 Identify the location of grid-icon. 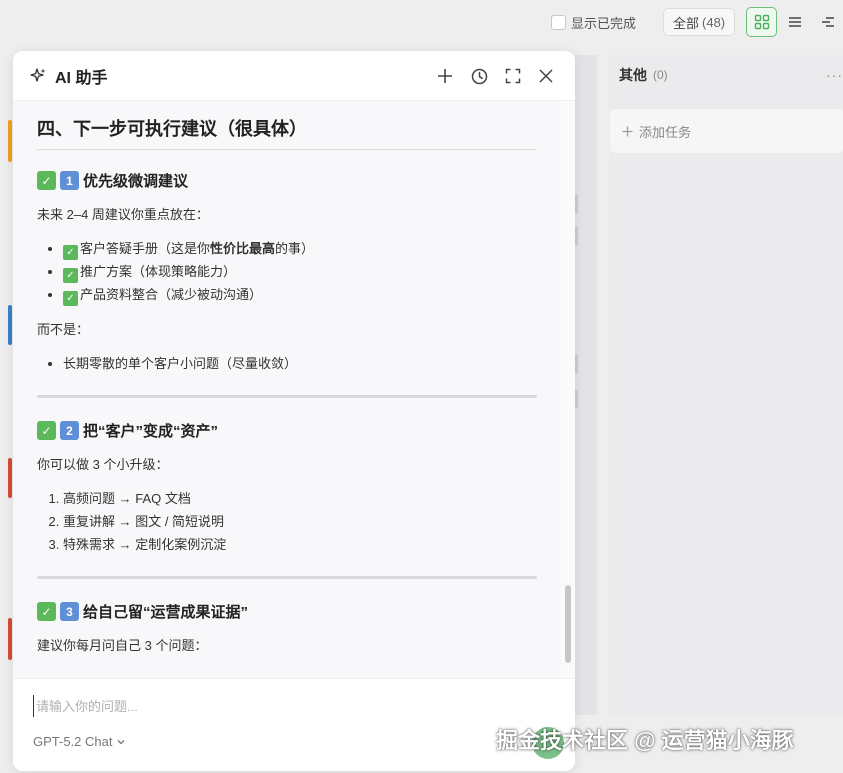
(761, 22).